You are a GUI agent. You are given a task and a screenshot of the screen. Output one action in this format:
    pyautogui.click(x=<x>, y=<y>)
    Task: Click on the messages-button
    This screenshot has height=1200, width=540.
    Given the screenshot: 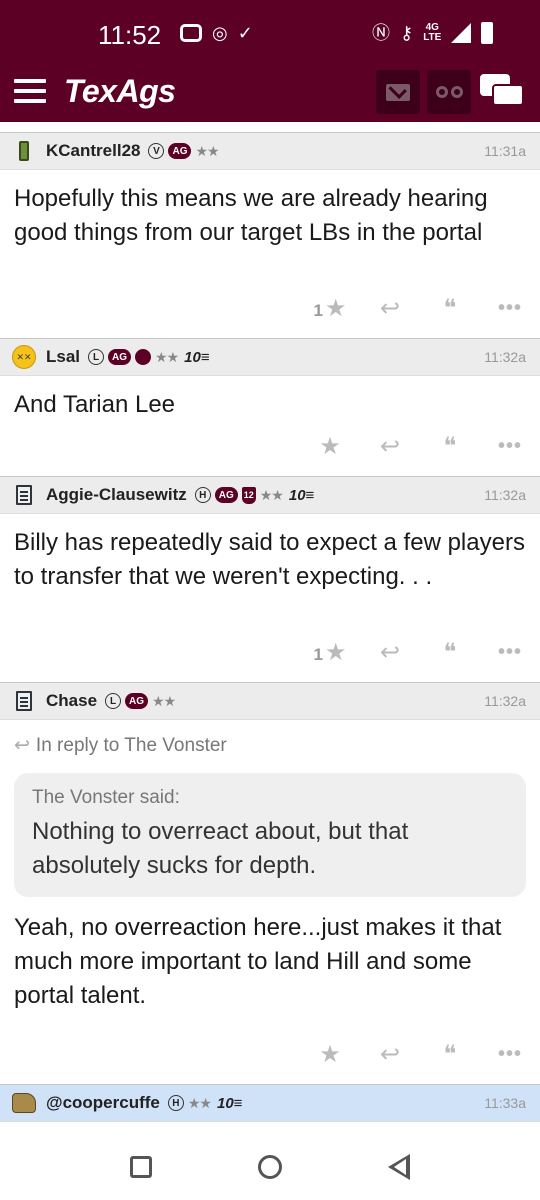 What is the action you would take?
    pyautogui.click(x=398, y=92)
    